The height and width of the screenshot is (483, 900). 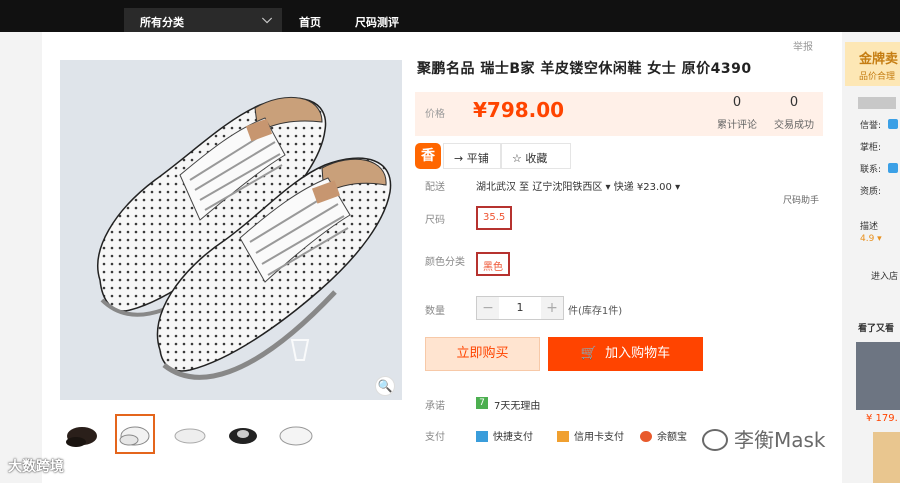 I want to click on product-title: 聚鹏名品 瑞士B家 羊皮镂空休闲鞋 女士 原价4390, so click(x=584, y=69).